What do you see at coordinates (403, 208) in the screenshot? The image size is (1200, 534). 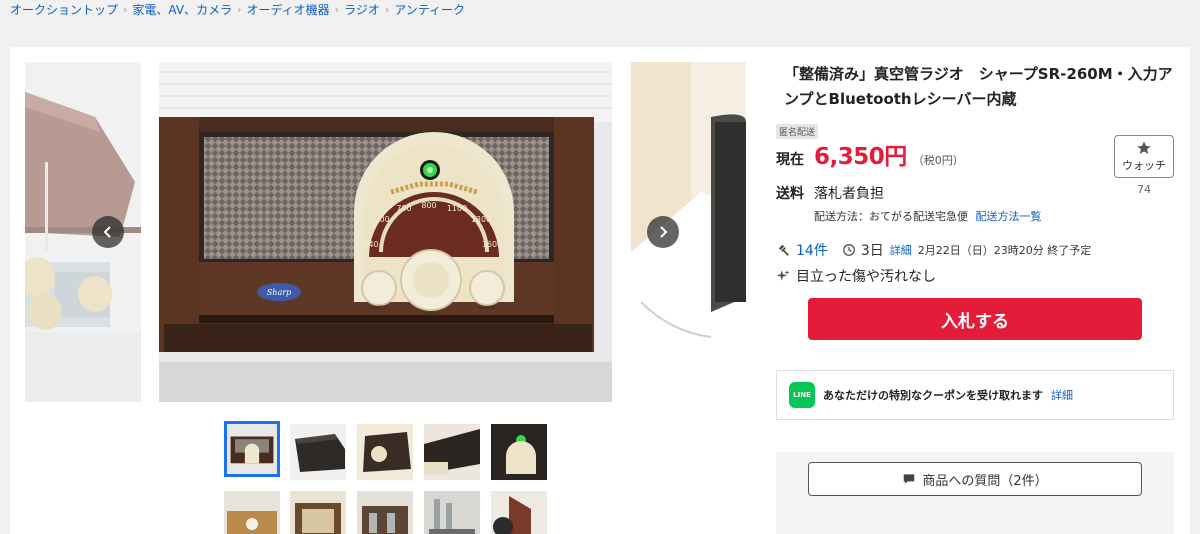 I see `dial-number: 700` at bounding box center [403, 208].